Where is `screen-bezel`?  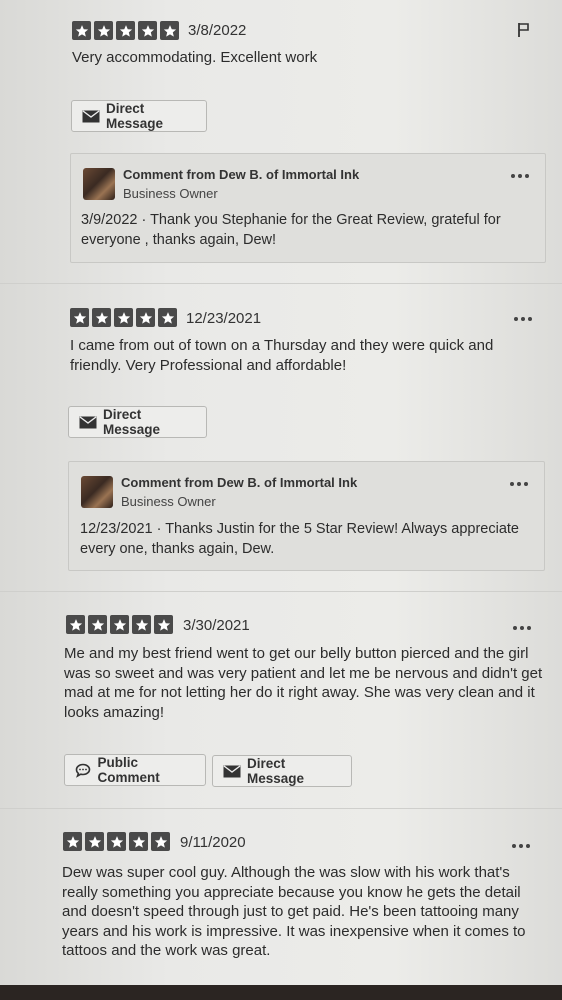
screen-bezel is located at coordinates (281, 992).